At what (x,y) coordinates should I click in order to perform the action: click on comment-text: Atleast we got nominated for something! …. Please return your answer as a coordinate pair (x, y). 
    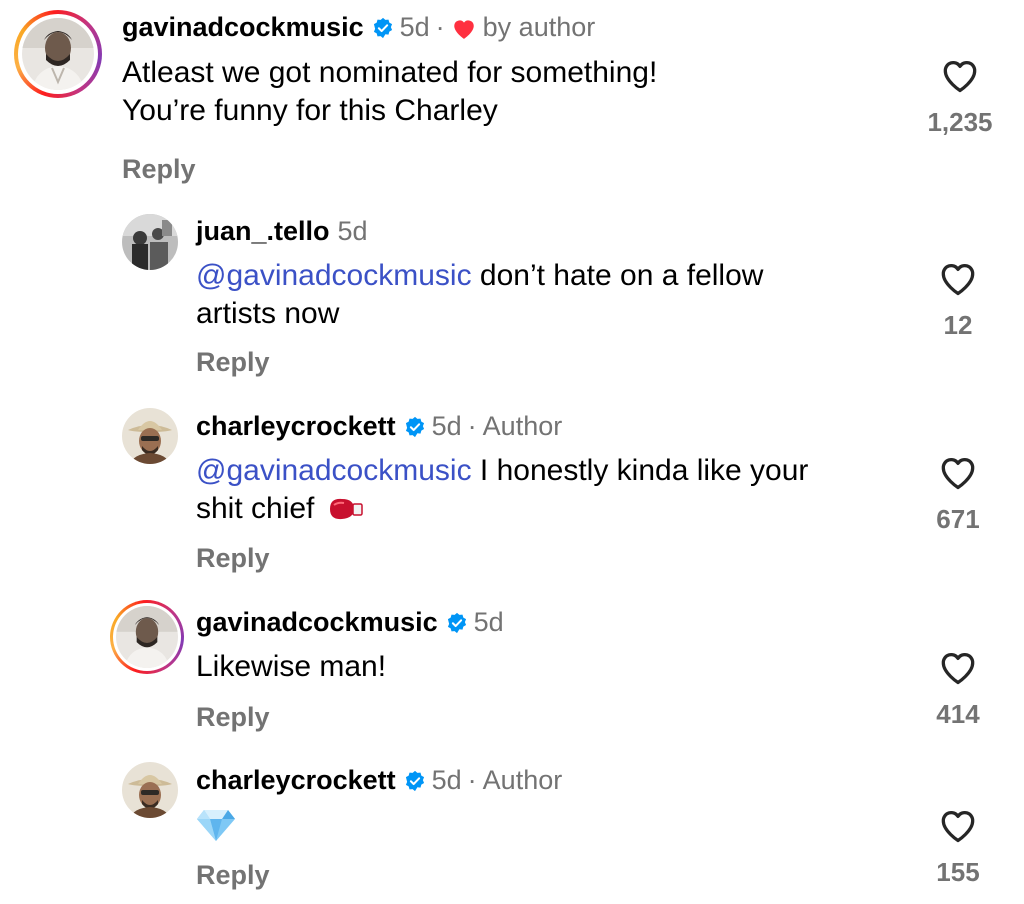
    Looking at the image, I should click on (389, 92).